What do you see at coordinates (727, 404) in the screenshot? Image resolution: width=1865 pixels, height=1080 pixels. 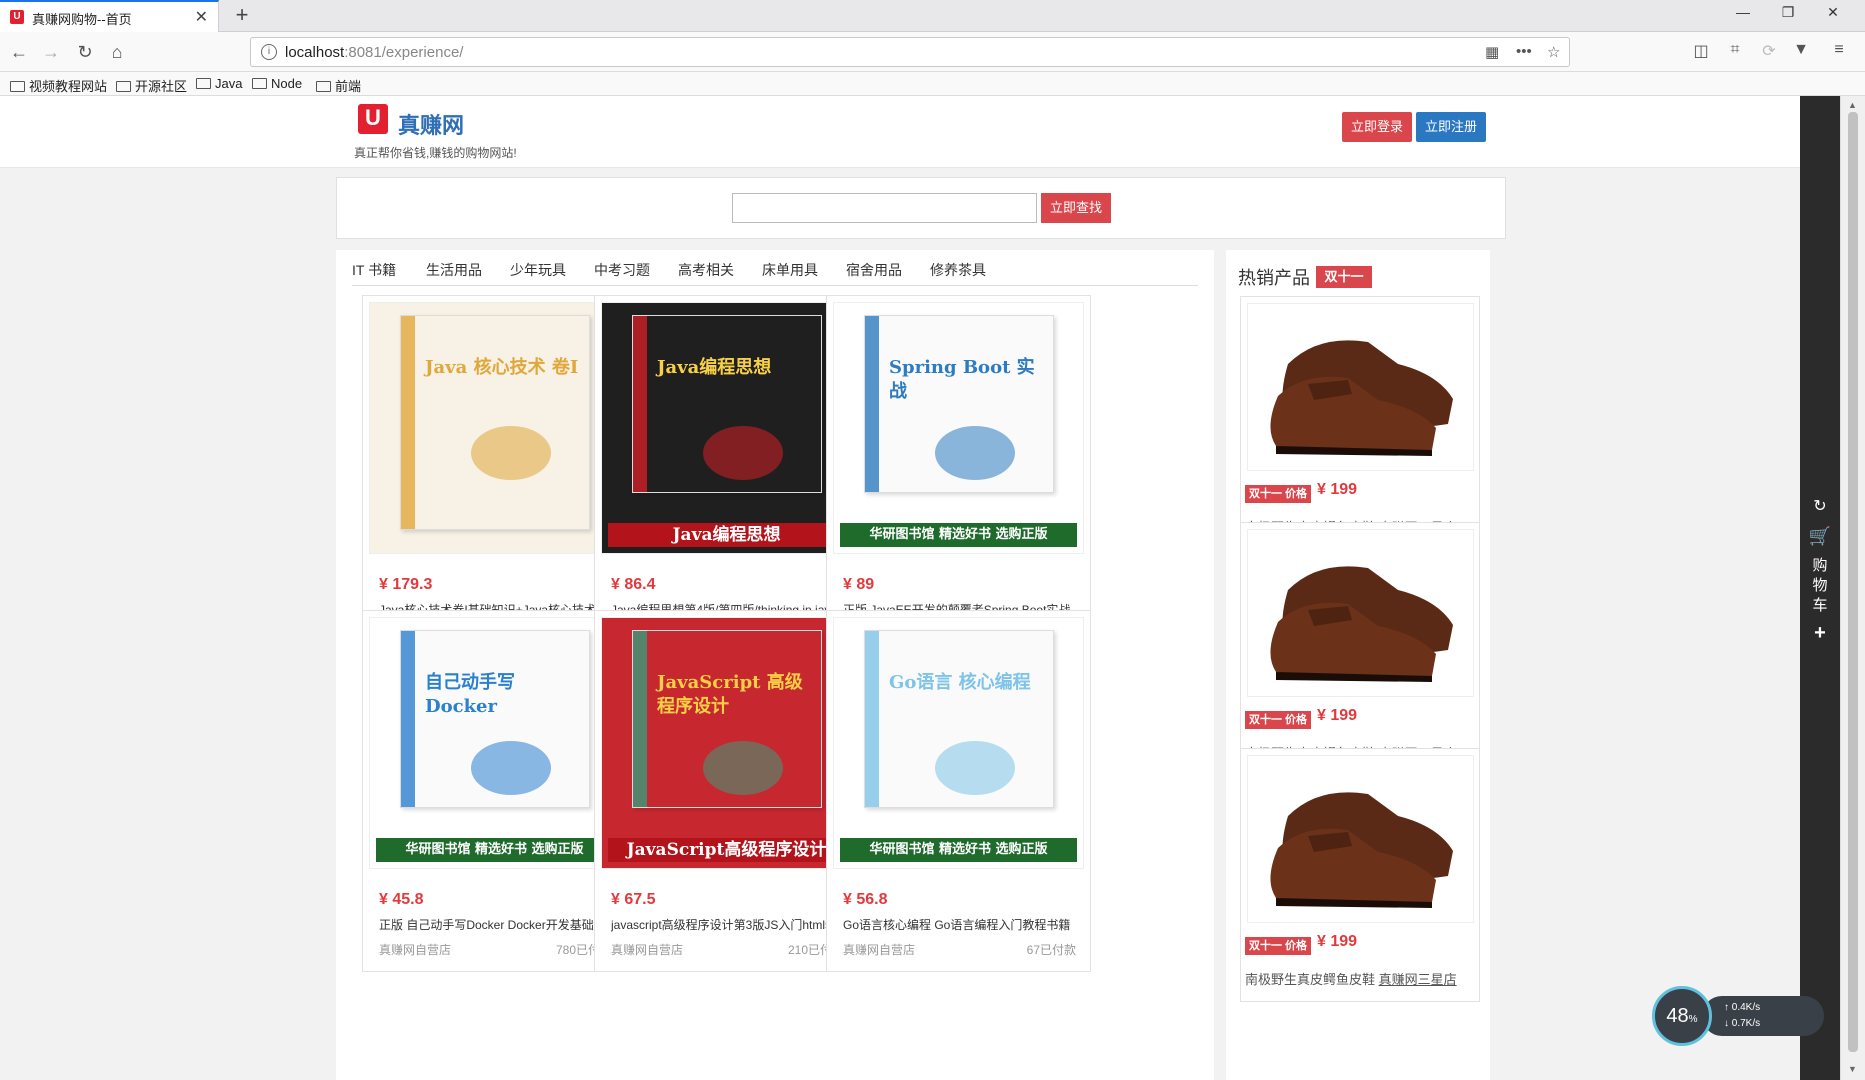 I see `book-cover-shape: Java编程思想` at bounding box center [727, 404].